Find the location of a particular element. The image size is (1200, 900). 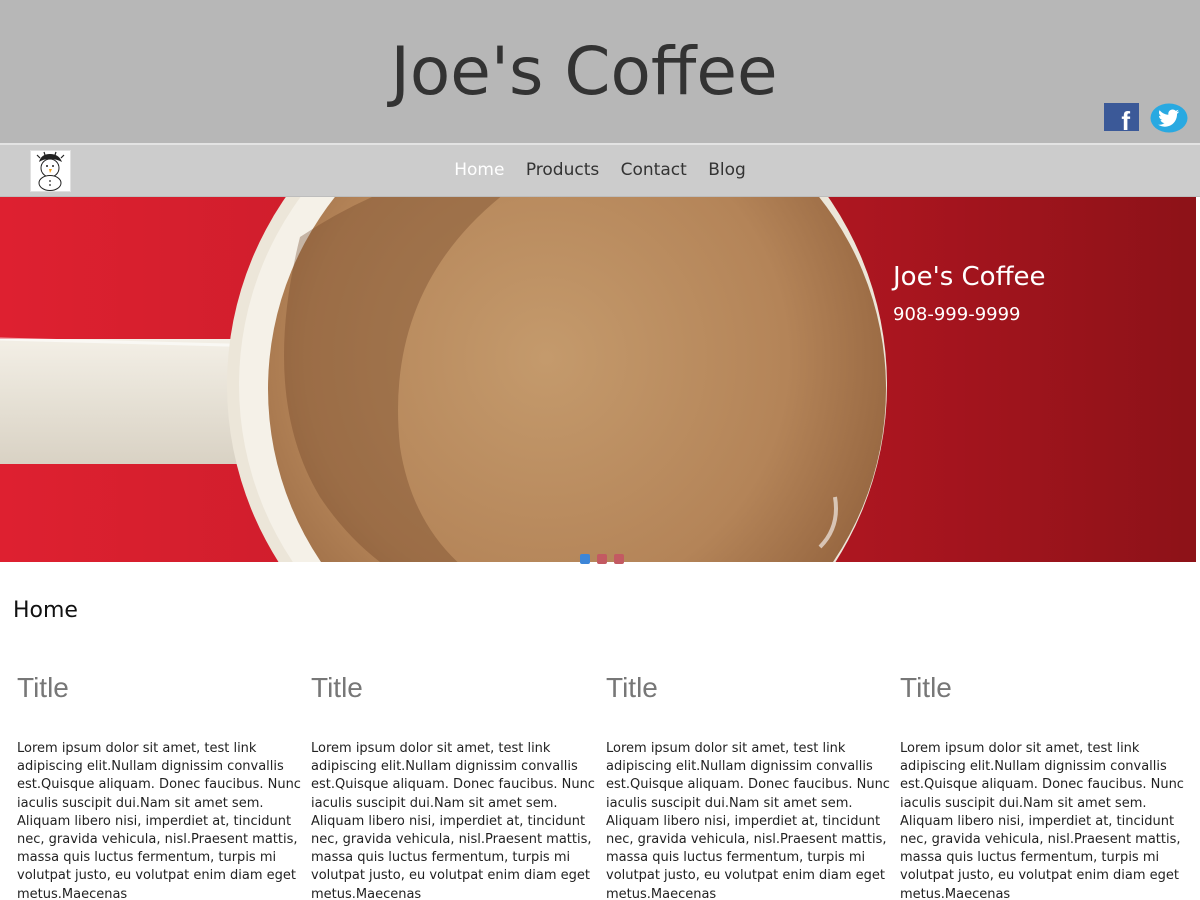

nav-bar: Home Products Contact Blog is located at coordinates (600, 170).